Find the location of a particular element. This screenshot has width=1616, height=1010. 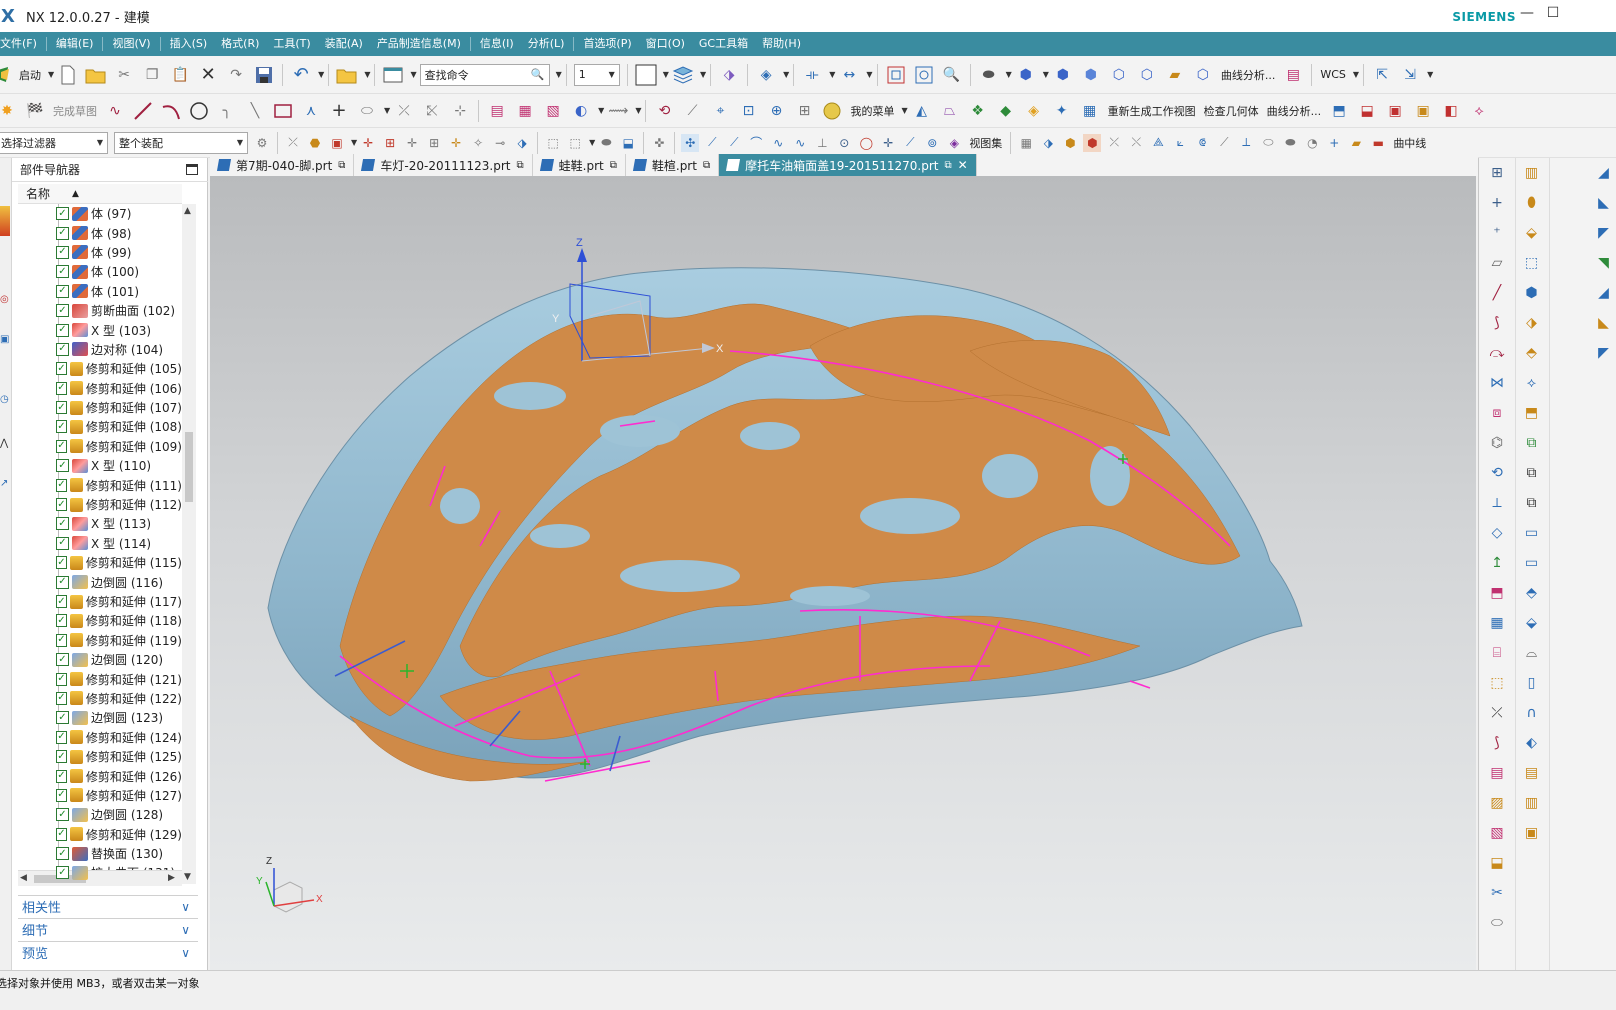

studio-tool-icon: ▨ is located at coordinates (1497, 803).